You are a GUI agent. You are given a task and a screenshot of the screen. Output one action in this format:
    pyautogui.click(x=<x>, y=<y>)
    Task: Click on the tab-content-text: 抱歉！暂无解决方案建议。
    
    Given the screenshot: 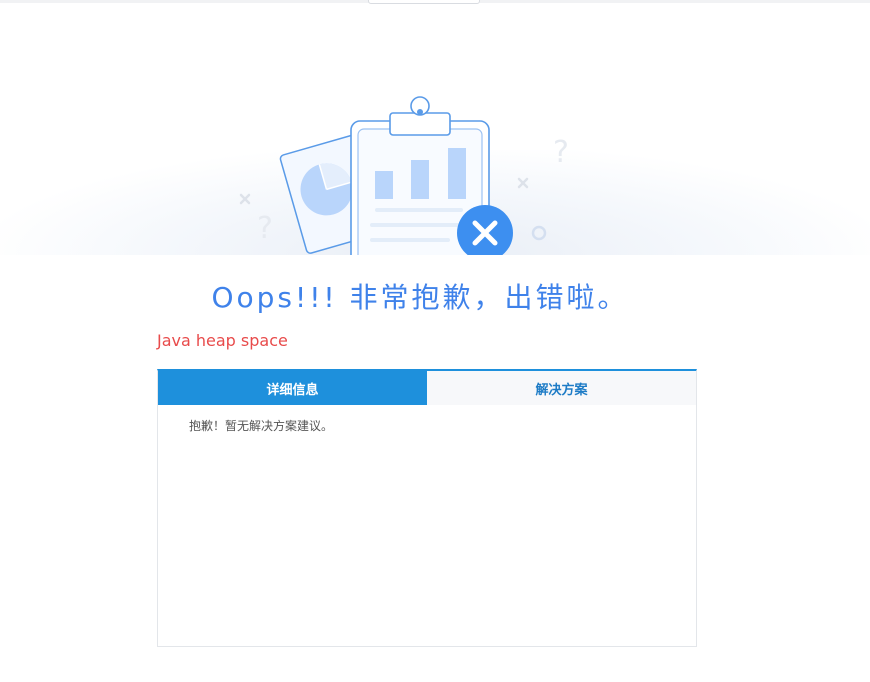 What is the action you would take?
    pyautogui.click(x=261, y=426)
    